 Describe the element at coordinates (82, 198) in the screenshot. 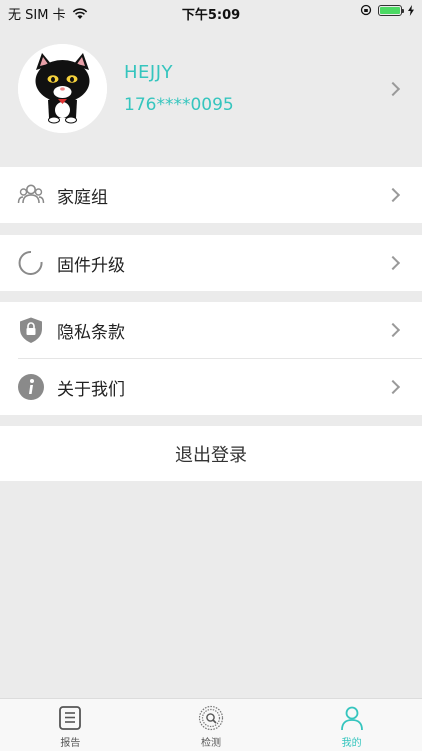

I see `menu-item-label: 家庭组` at that location.